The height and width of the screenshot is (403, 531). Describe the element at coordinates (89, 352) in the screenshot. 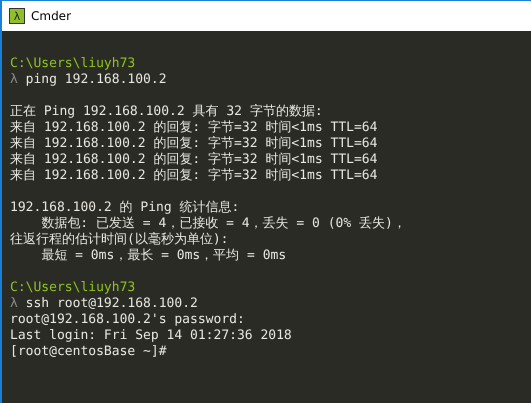

I see `output-line: [root@centosBase ~]#` at that location.